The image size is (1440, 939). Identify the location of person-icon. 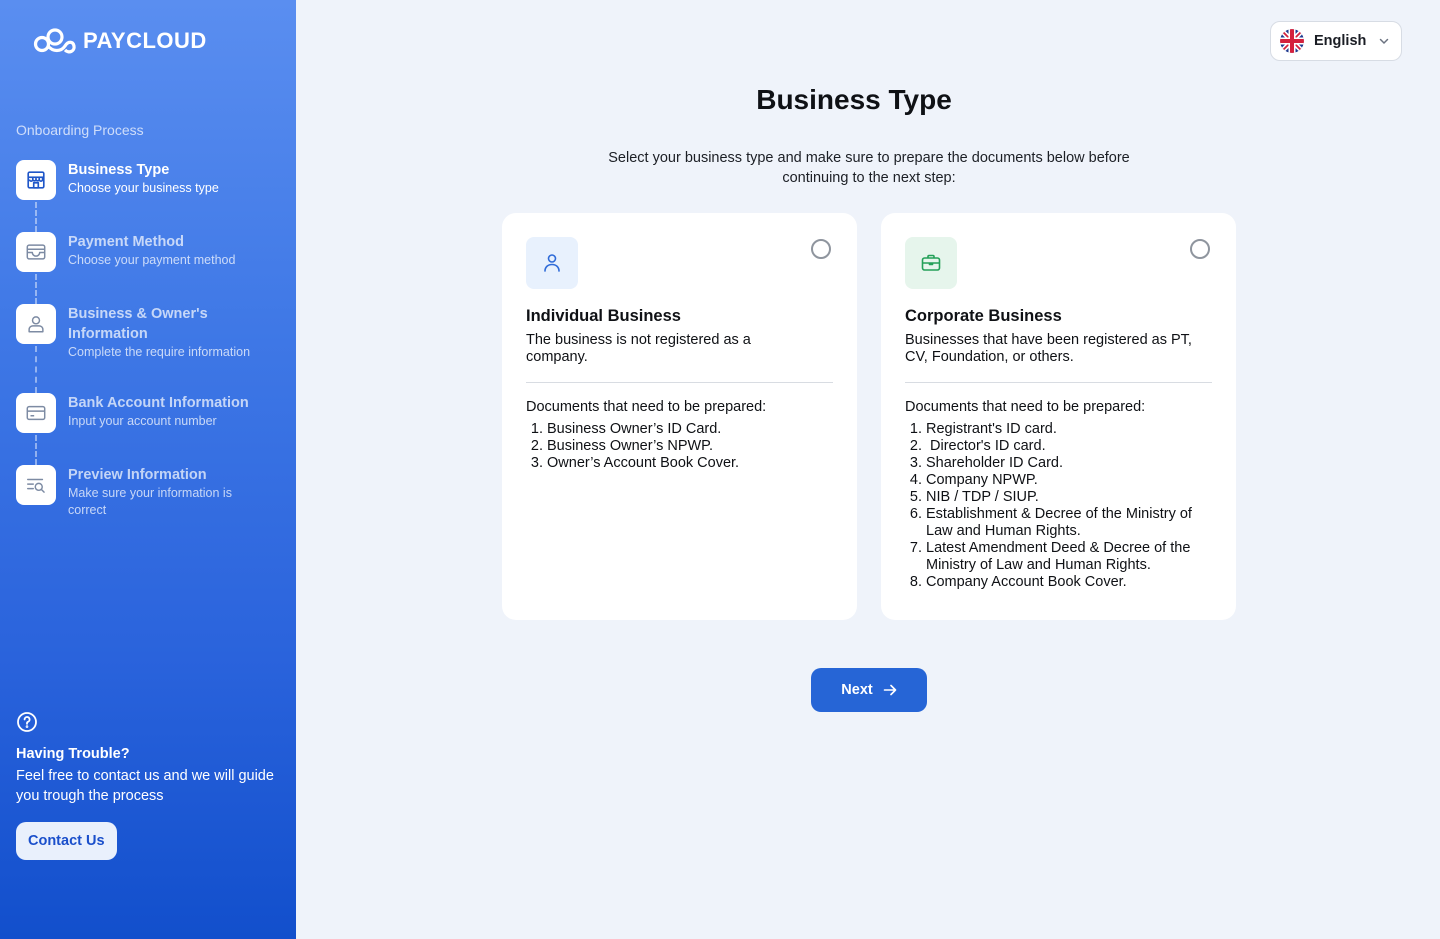
(552, 263).